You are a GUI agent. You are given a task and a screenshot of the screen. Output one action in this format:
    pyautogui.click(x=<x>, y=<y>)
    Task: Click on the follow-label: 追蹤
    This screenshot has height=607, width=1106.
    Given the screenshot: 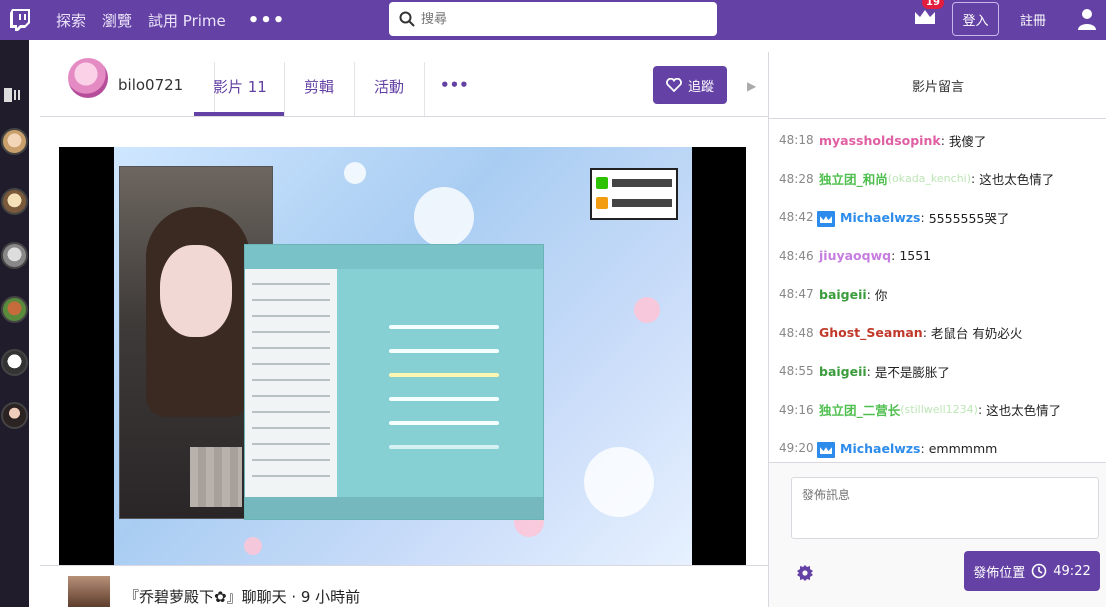 What is the action you would take?
    pyautogui.click(x=700, y=87)
    